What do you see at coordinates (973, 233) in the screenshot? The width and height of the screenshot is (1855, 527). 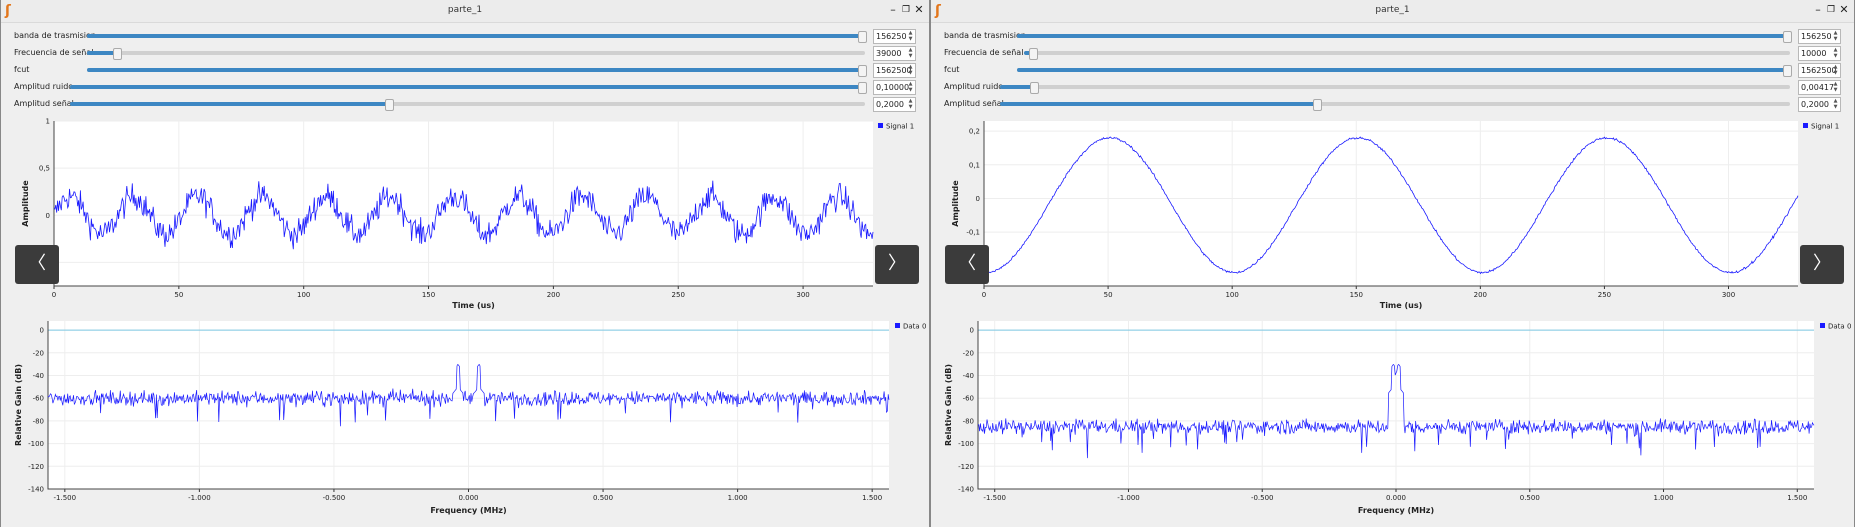 I see `y-tick-label: -0,1` at bounding box center [973, 233].